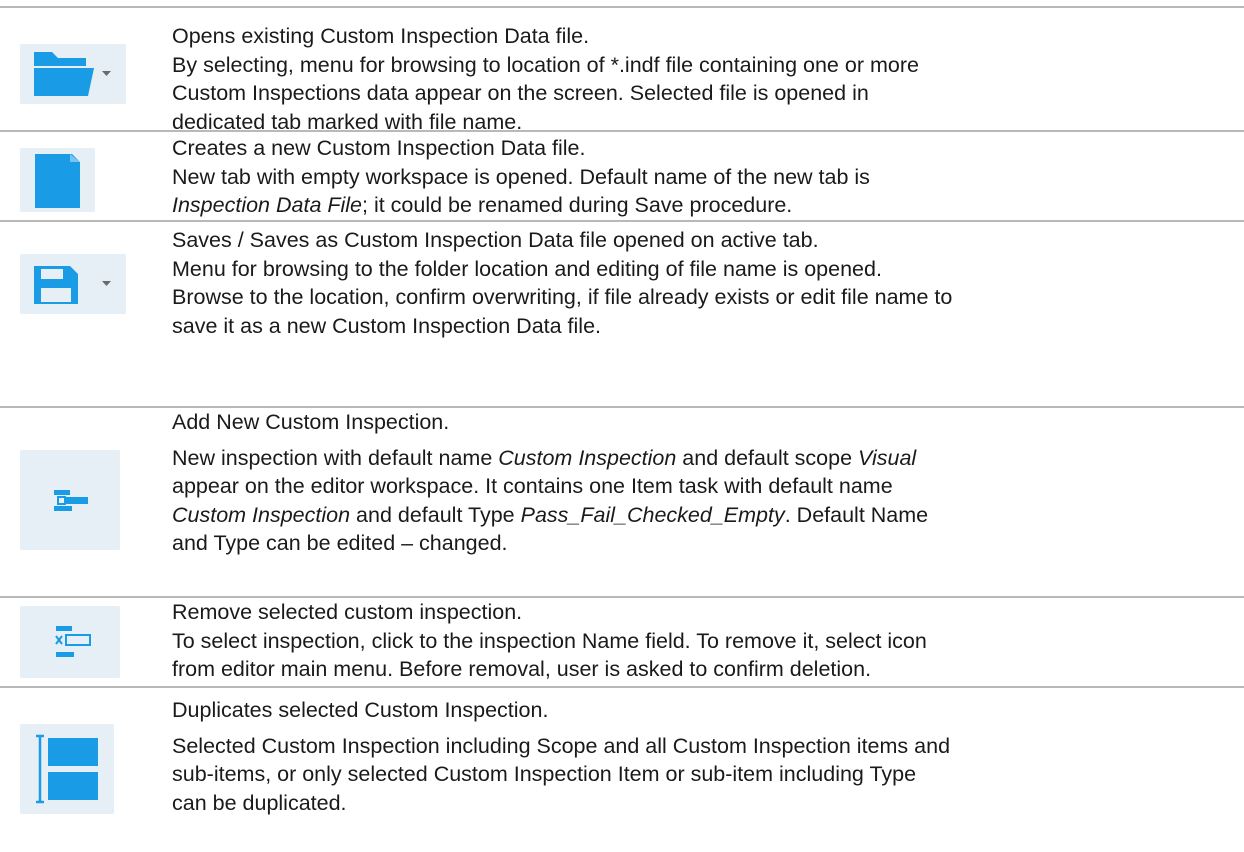 The image size is (1244, 852). I want to click on row-title: Add New Custom Inspection., so click(311, 422).